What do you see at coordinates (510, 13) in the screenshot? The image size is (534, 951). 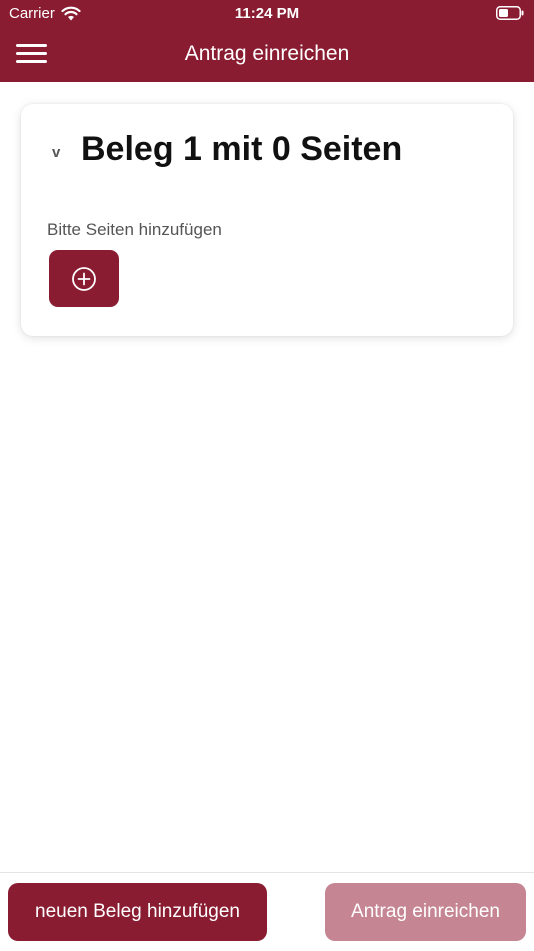 I see `battery-icon` at bounding box center [510, 13].